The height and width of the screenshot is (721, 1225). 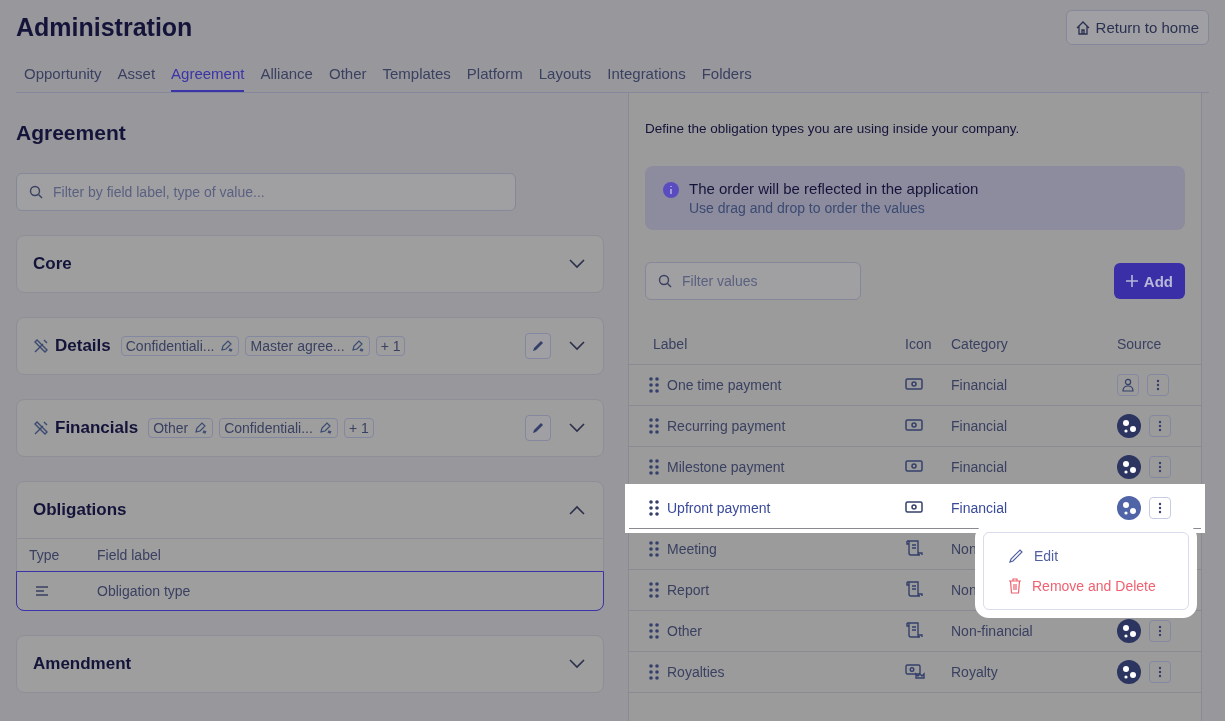 I want to click on tab: Integrations, so click(x=646, y=75).